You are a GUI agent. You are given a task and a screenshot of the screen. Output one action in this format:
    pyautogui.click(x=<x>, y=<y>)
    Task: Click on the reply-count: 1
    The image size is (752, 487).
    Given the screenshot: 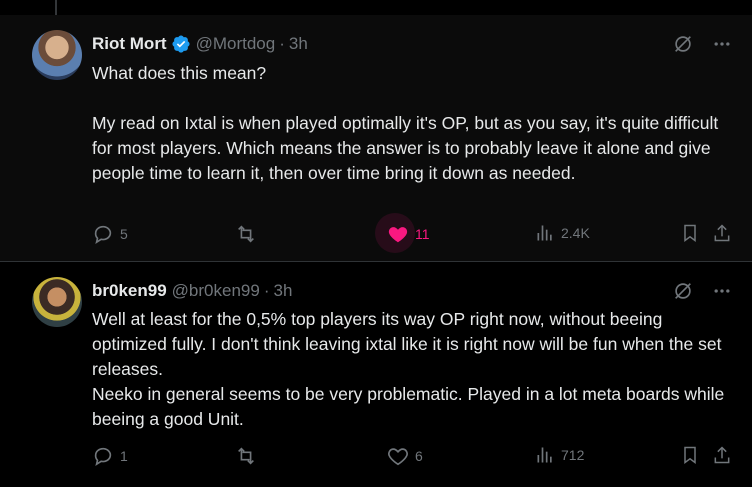 What is the action you would take?
    pyautogui.click(x=124, y=456)
    